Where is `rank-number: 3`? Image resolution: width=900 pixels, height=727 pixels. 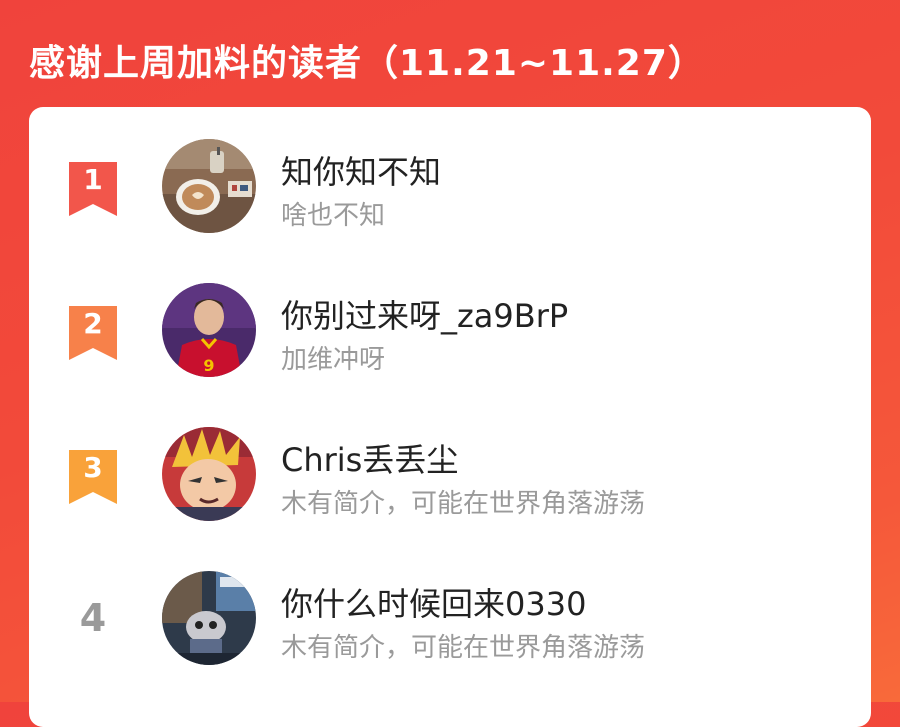
rank-number: 3 is located at coordinates (93, 467).